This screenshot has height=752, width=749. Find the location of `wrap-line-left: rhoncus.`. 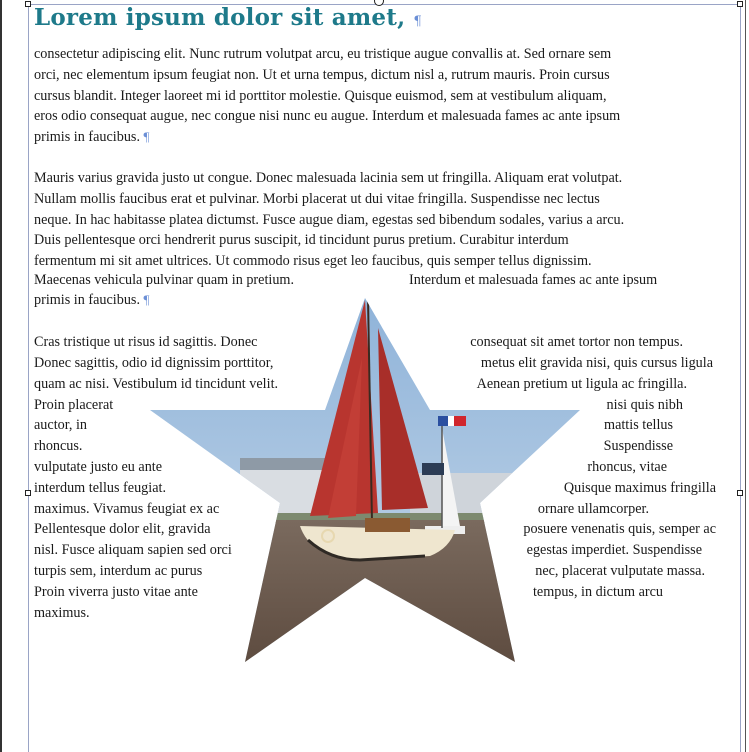

wrap-line-left: rhoncus. is located at coordinates (58, 446).